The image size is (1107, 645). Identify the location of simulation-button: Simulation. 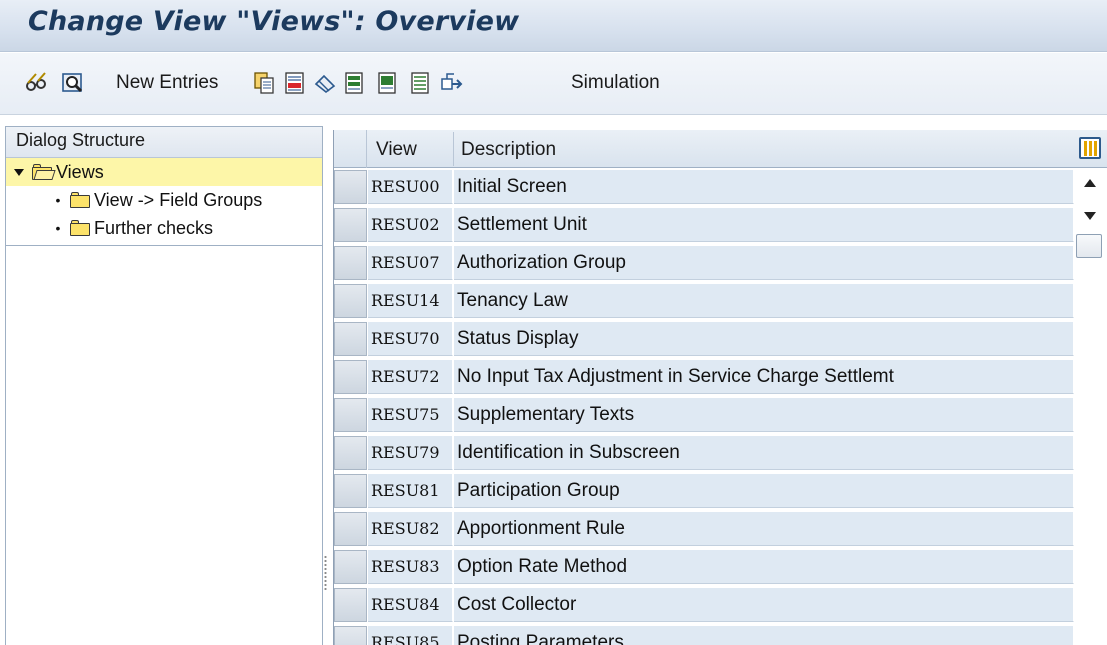
(615, 83).